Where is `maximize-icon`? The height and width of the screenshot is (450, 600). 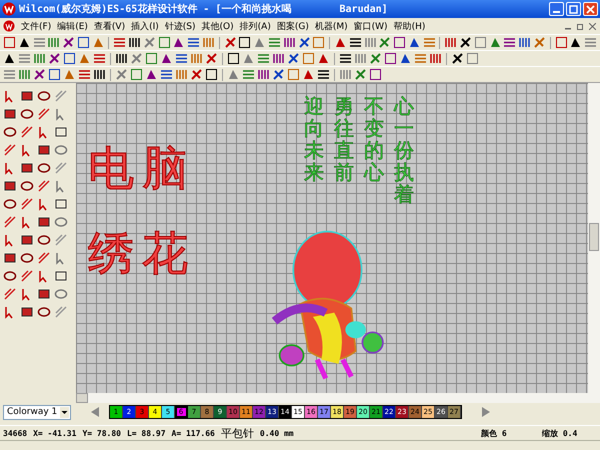 maximize-icon is located at coordinates (573, 9).